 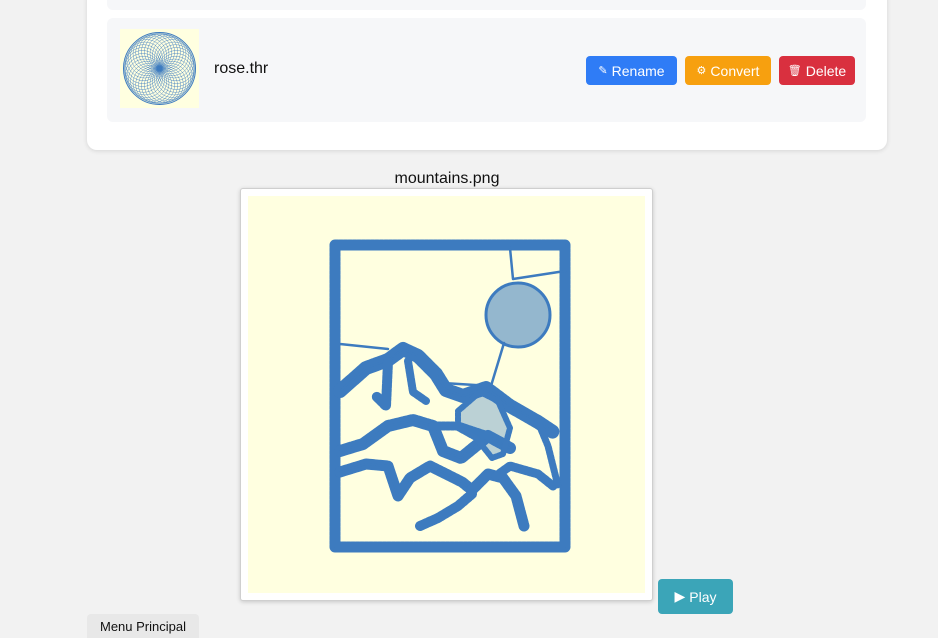 What do you see at coordinates (486, 70) in the screenshot?
I see `file-row: rose.thr ✎ Rename ⚙ Convert 🗑 Delete` at bounding box center [486, 70].